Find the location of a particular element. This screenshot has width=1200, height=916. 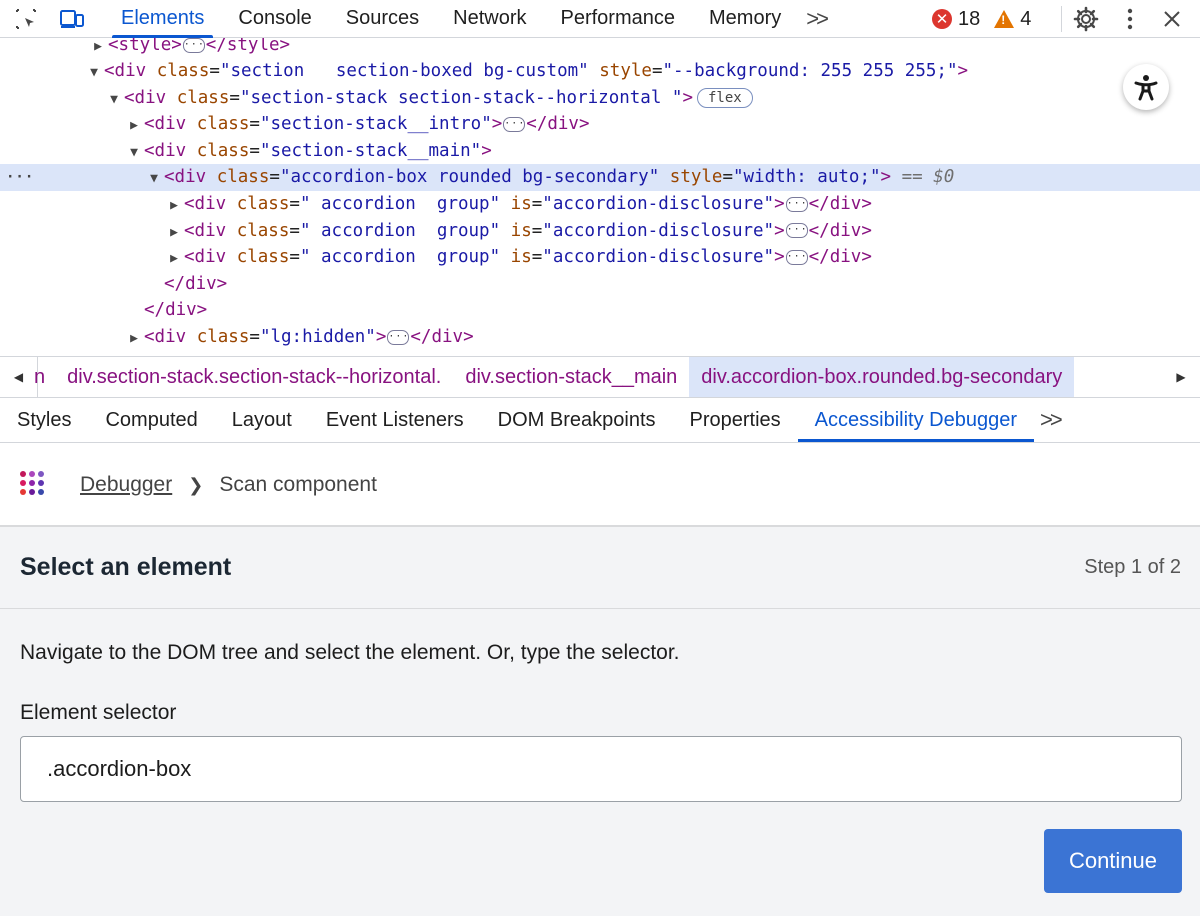

step-header: Select an element Step 1 of 2 is located at coordinates (600, 568).